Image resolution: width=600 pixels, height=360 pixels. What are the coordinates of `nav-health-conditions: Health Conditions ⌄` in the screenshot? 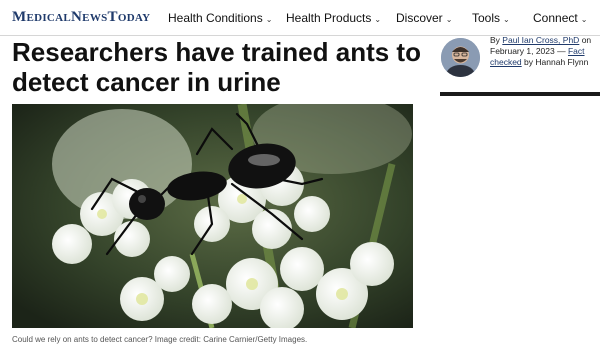 It's located at (220, 18).